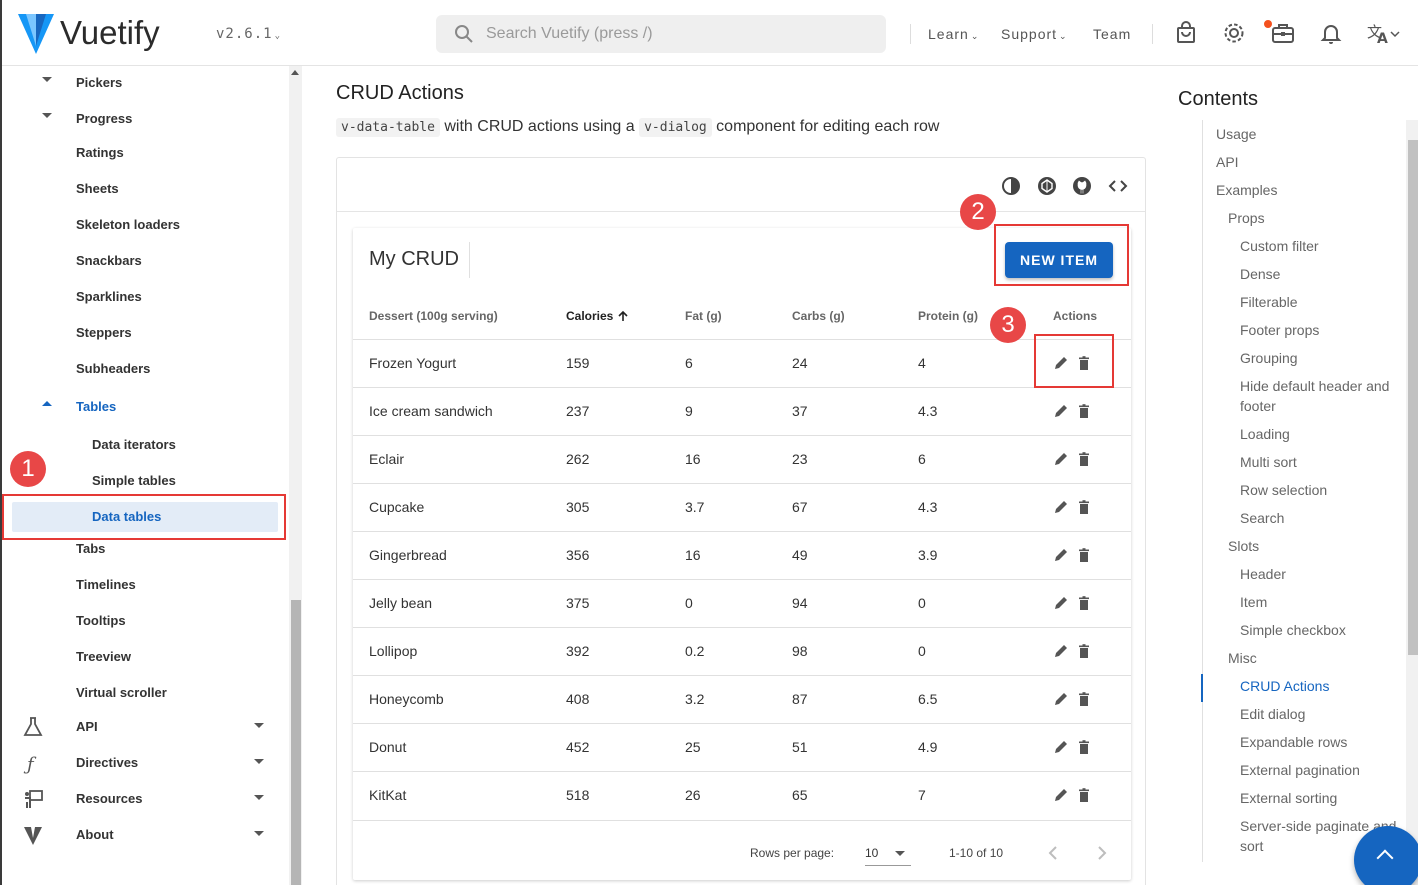 The width and height of the screenshot is (1418, 885). Describe the element at coordinates (1283, 490) in the screenshot. I see `toc-item: Row selection` at that location.